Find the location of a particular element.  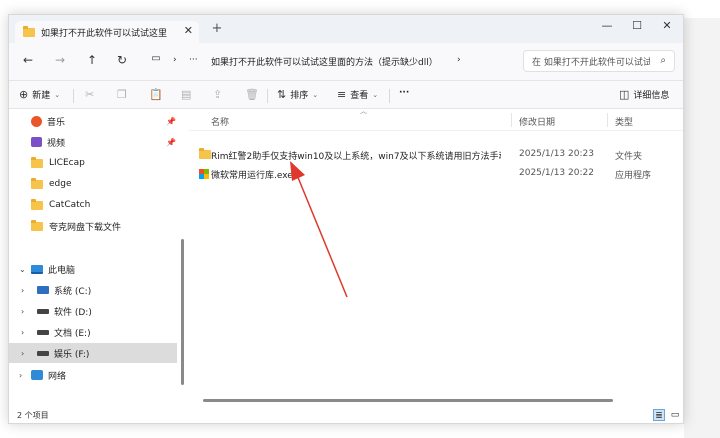

sort-icon: ⇅ is located at coordinates (282, 94).